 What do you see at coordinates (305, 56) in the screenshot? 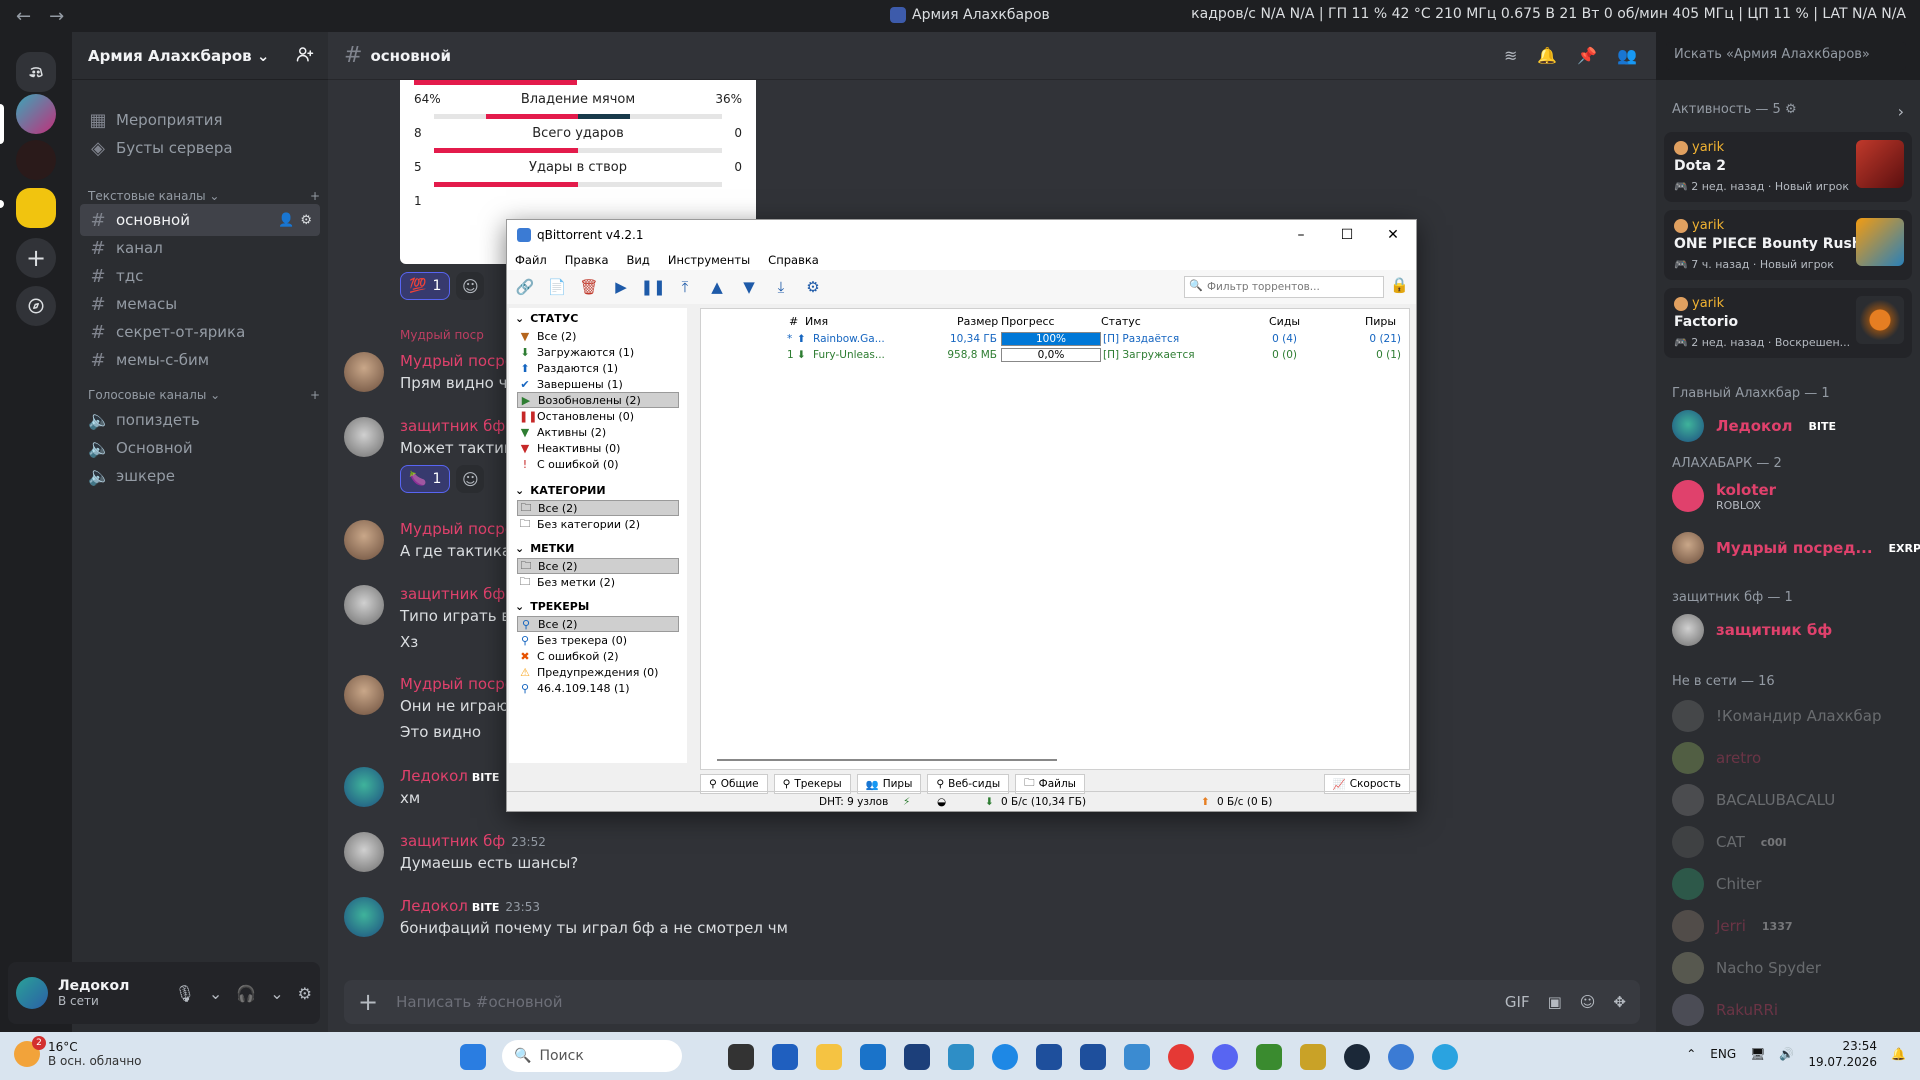
I see `invite-people-icon` at bounding box center [305, 56].